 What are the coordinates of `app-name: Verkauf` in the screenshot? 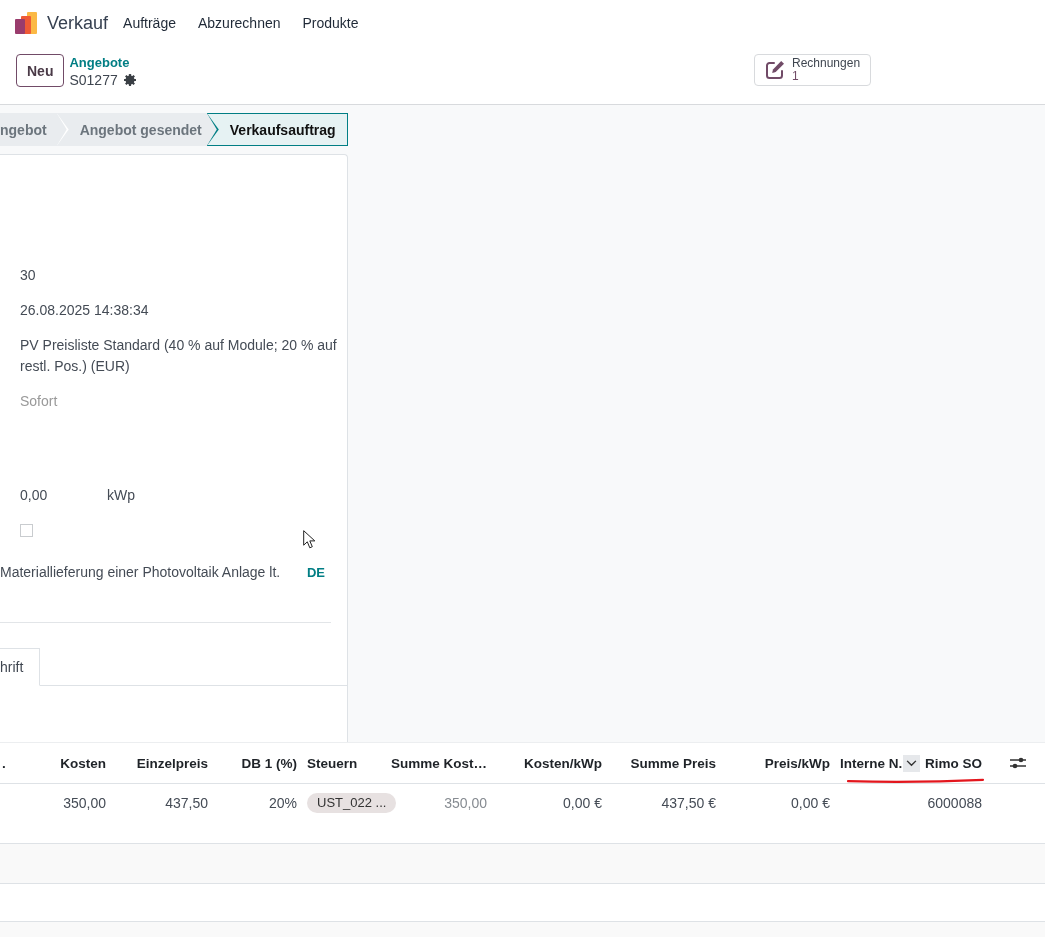 It's located at (78, 23).